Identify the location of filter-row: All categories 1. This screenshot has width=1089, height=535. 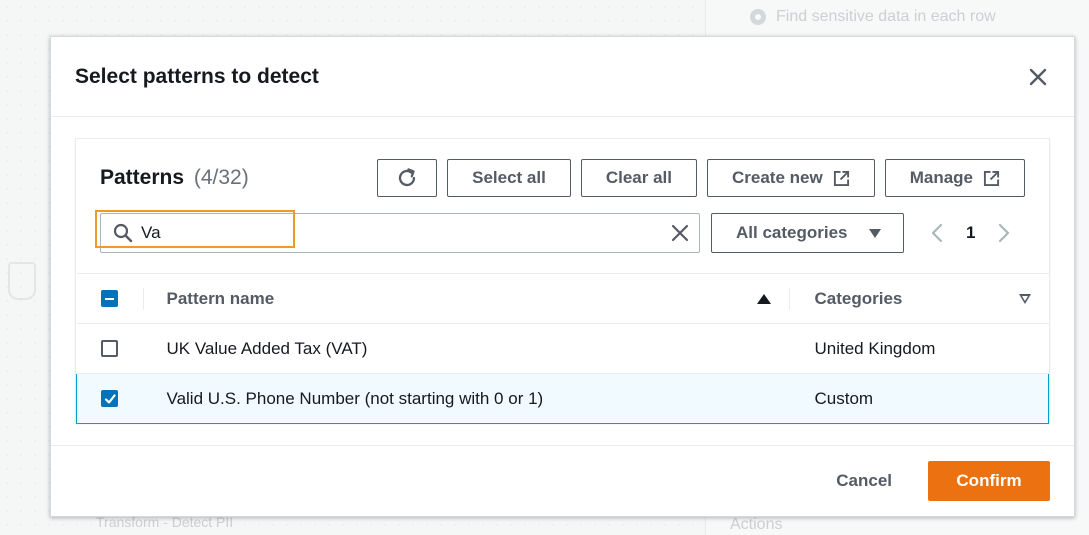
(560, 231).